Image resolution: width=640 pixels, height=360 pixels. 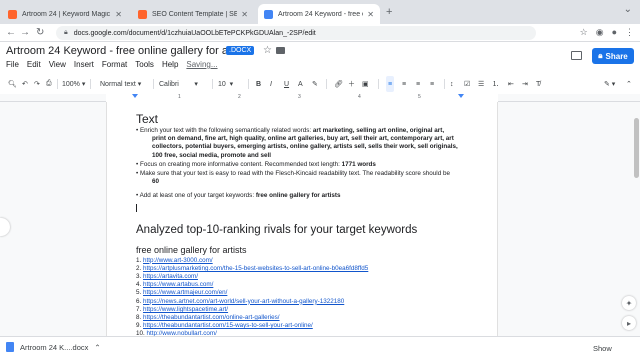 I want to click on menu-help: Help, so click(x=170, y=64).